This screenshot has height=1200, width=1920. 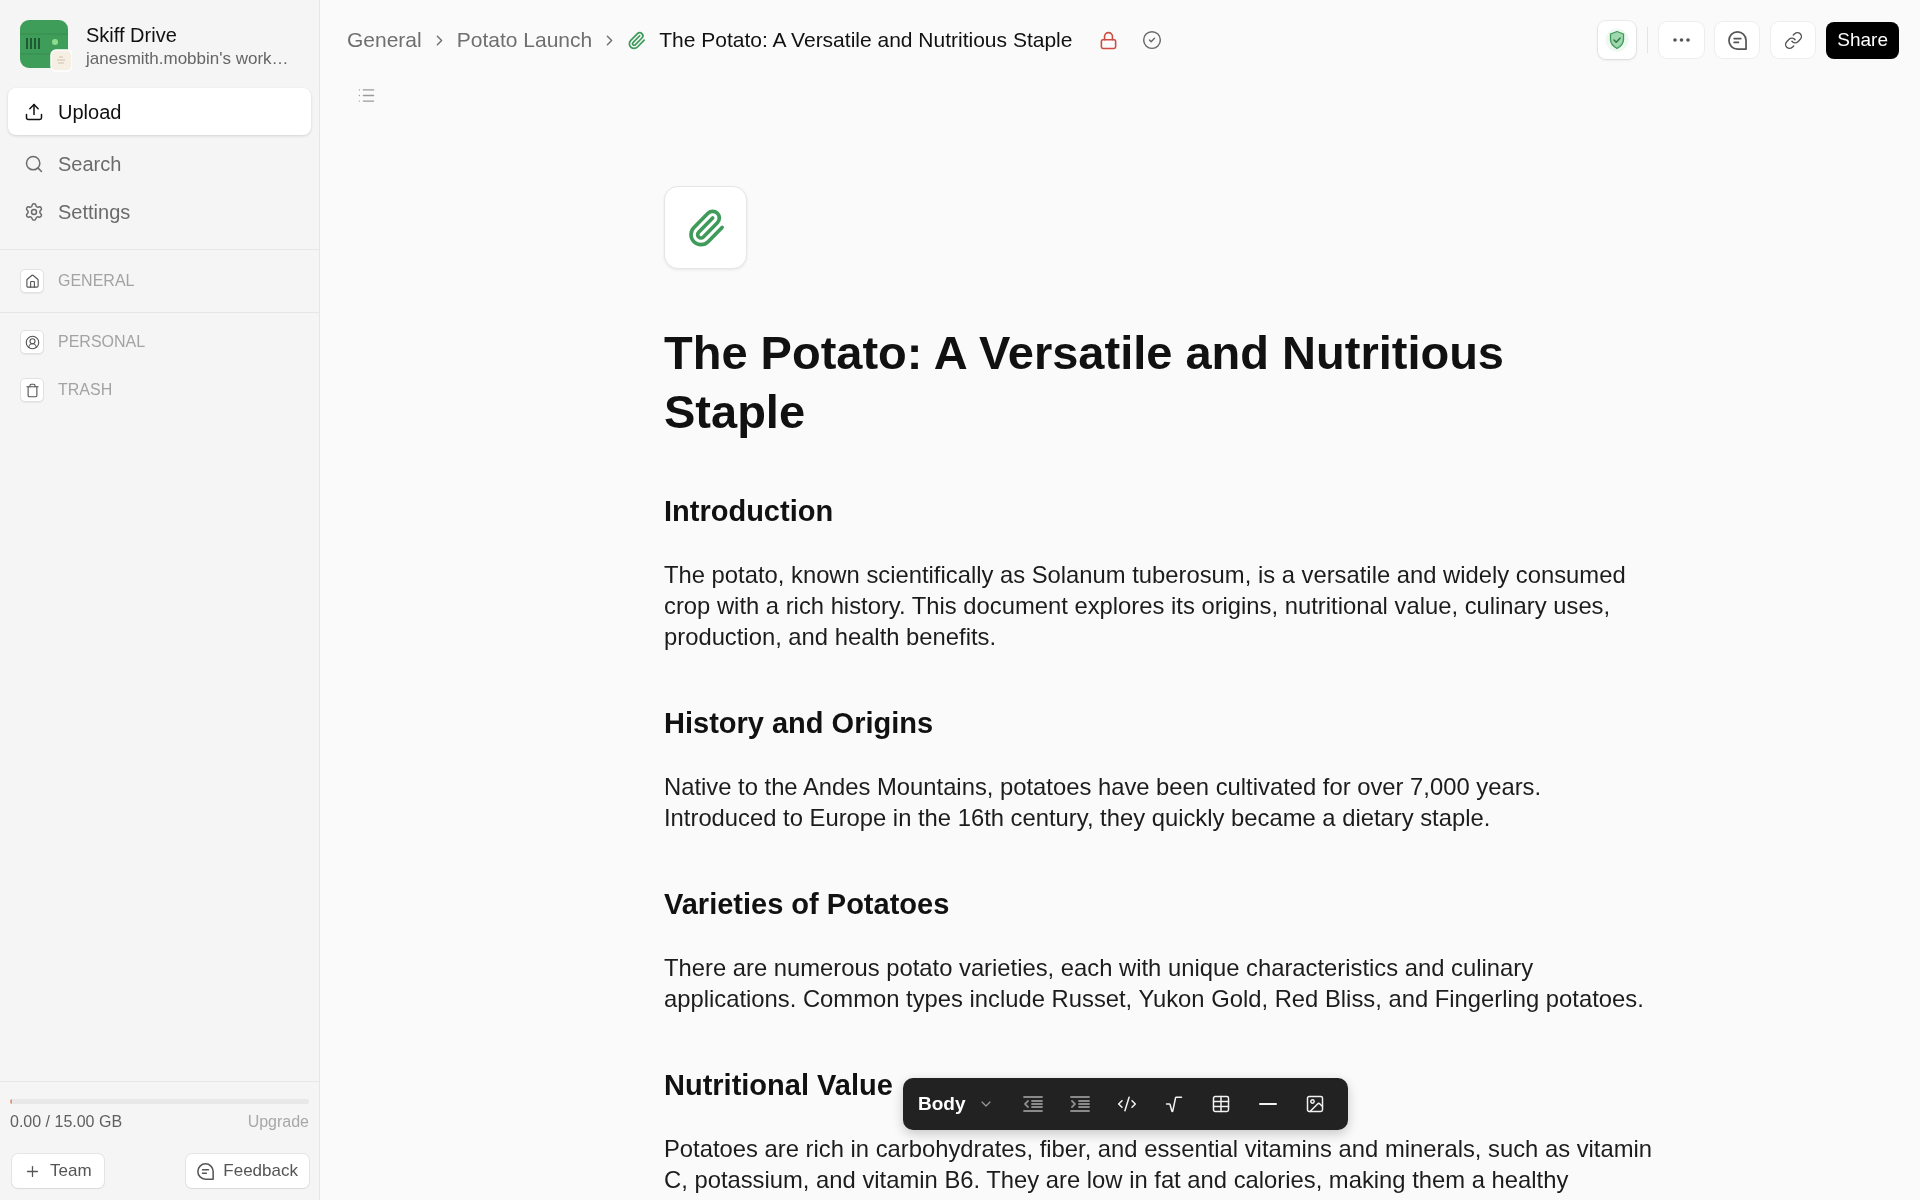 I want to click on section-heading: Nutritional Value, so click(x=778, y=1085).